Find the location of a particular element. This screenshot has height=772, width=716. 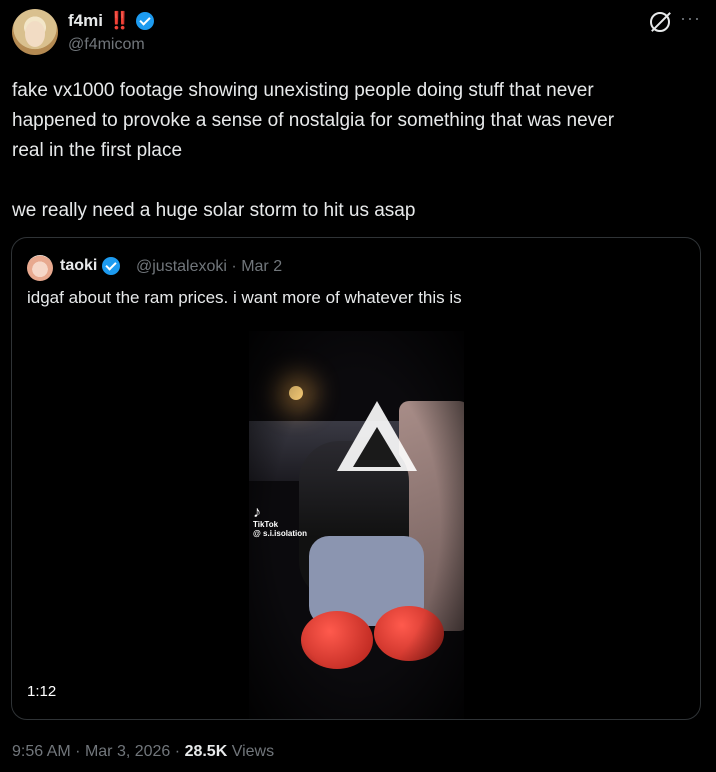

quote-name-row: taoki is located at coordinates (90, 266).